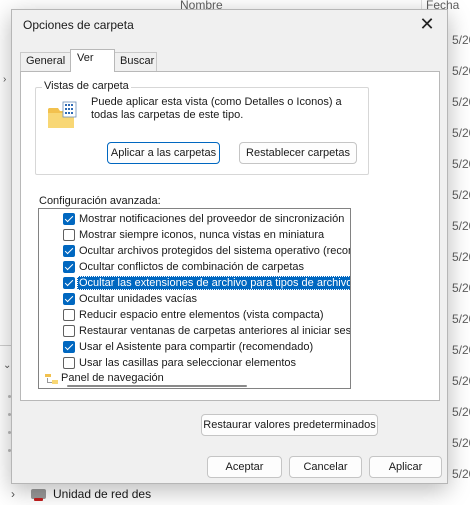  Describe the element at coordinates (135, 61) in the screenshot. I see `tab-buscar: Buscar` at that location.